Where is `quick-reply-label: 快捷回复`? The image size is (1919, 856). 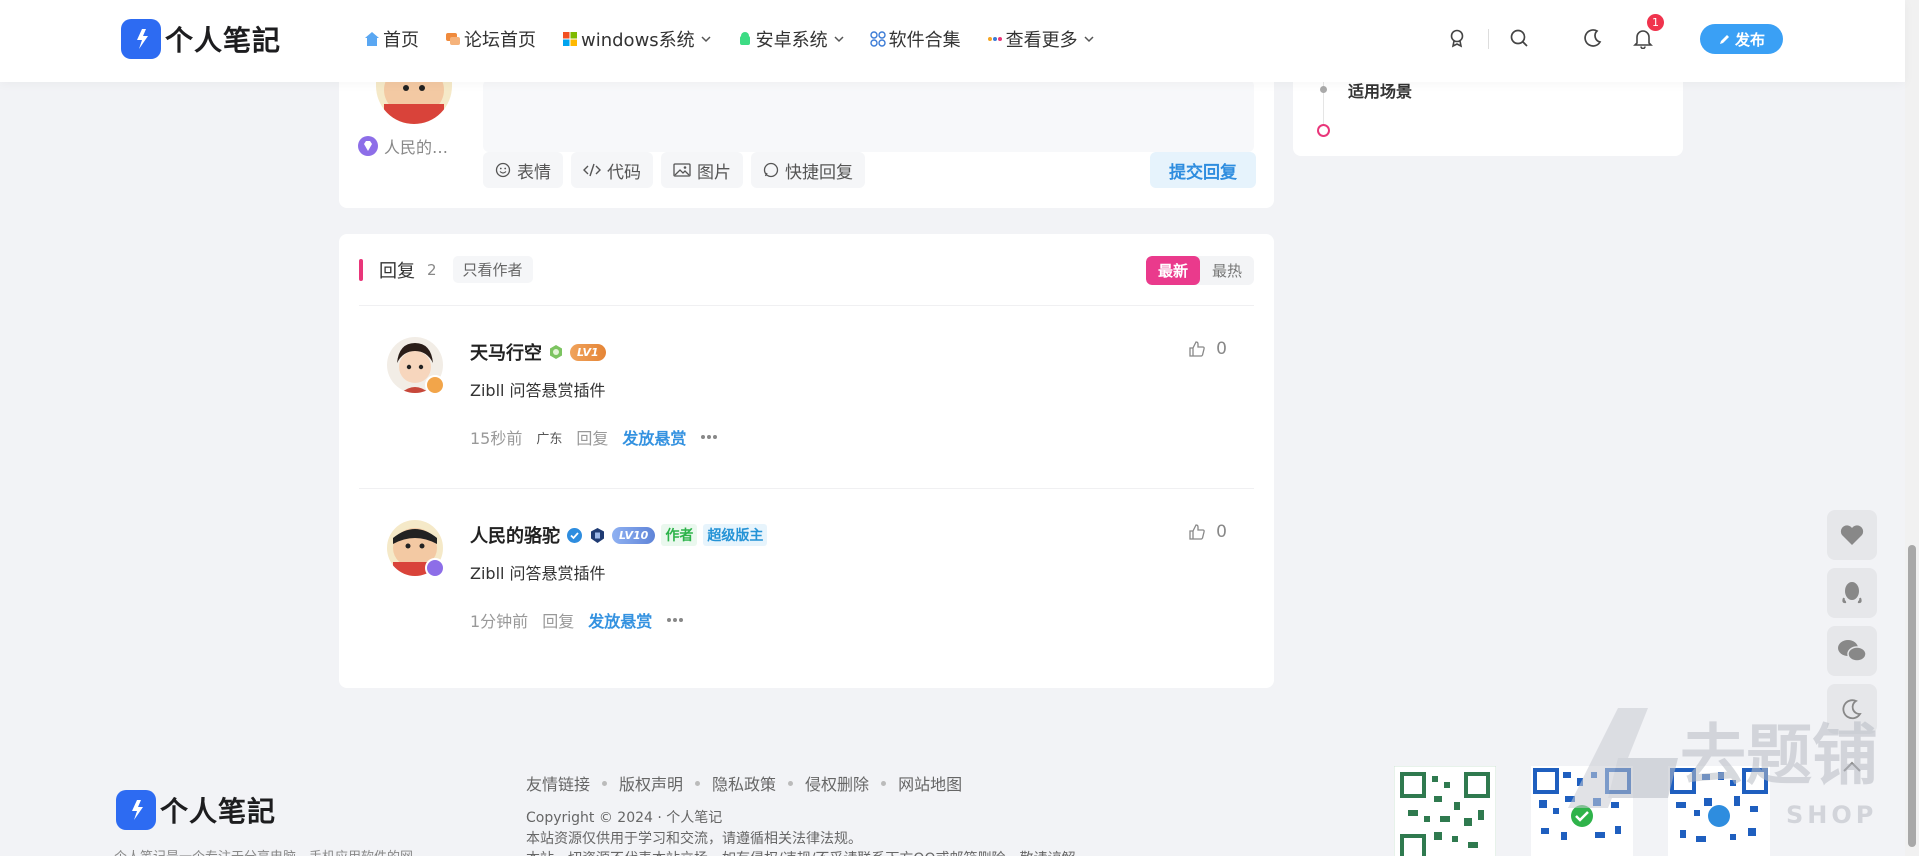 quick-reply-label: 快捷回复 is located at coordinates (819, 172).